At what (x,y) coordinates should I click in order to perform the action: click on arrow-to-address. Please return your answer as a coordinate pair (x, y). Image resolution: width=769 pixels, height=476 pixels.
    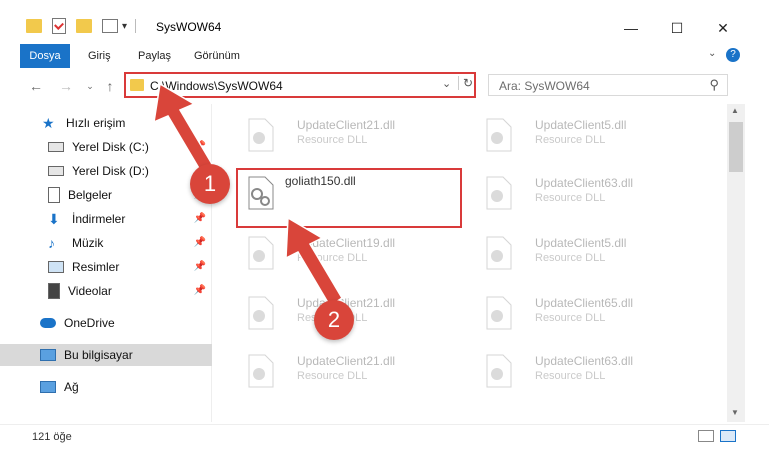
    Looking at the image, I should click on (183, 126).